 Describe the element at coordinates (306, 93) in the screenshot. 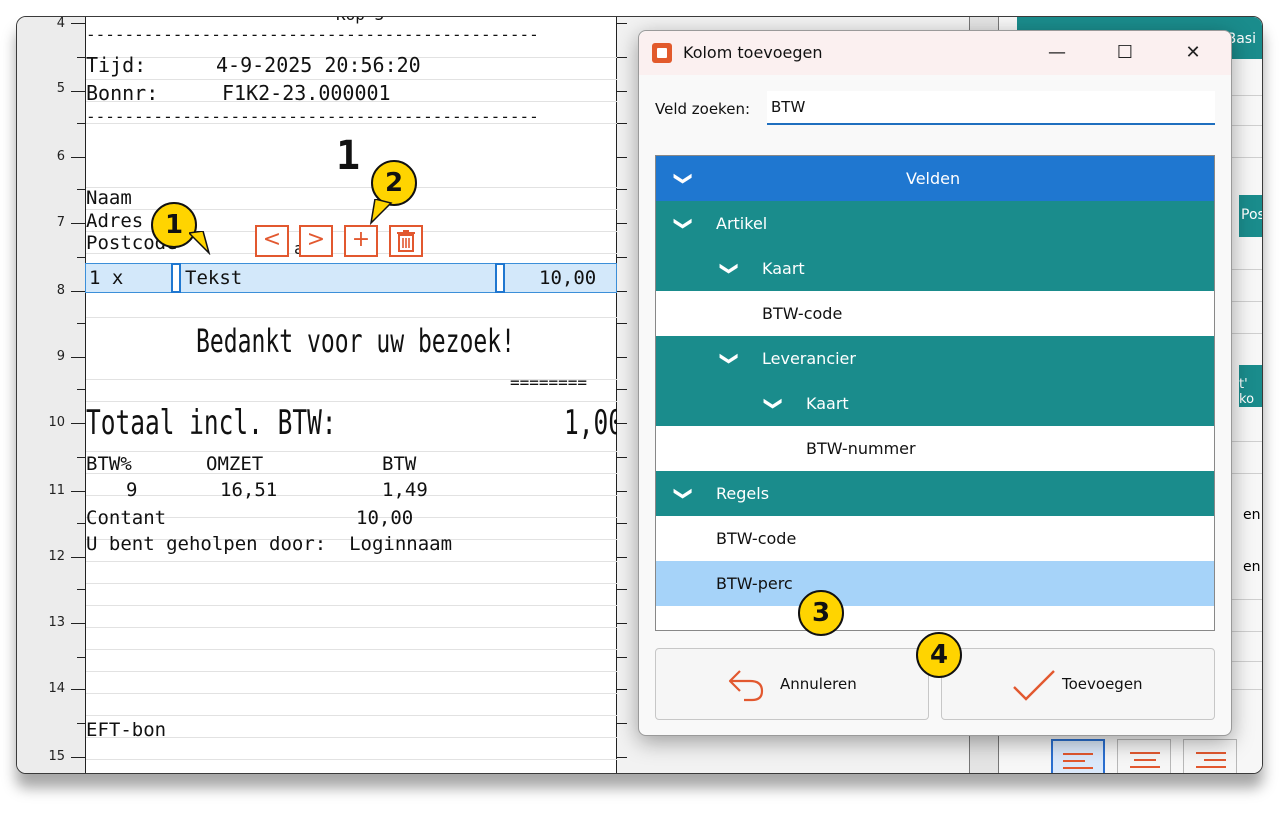

I see `receipt-number-value: F1K2-23.000001` at that location.